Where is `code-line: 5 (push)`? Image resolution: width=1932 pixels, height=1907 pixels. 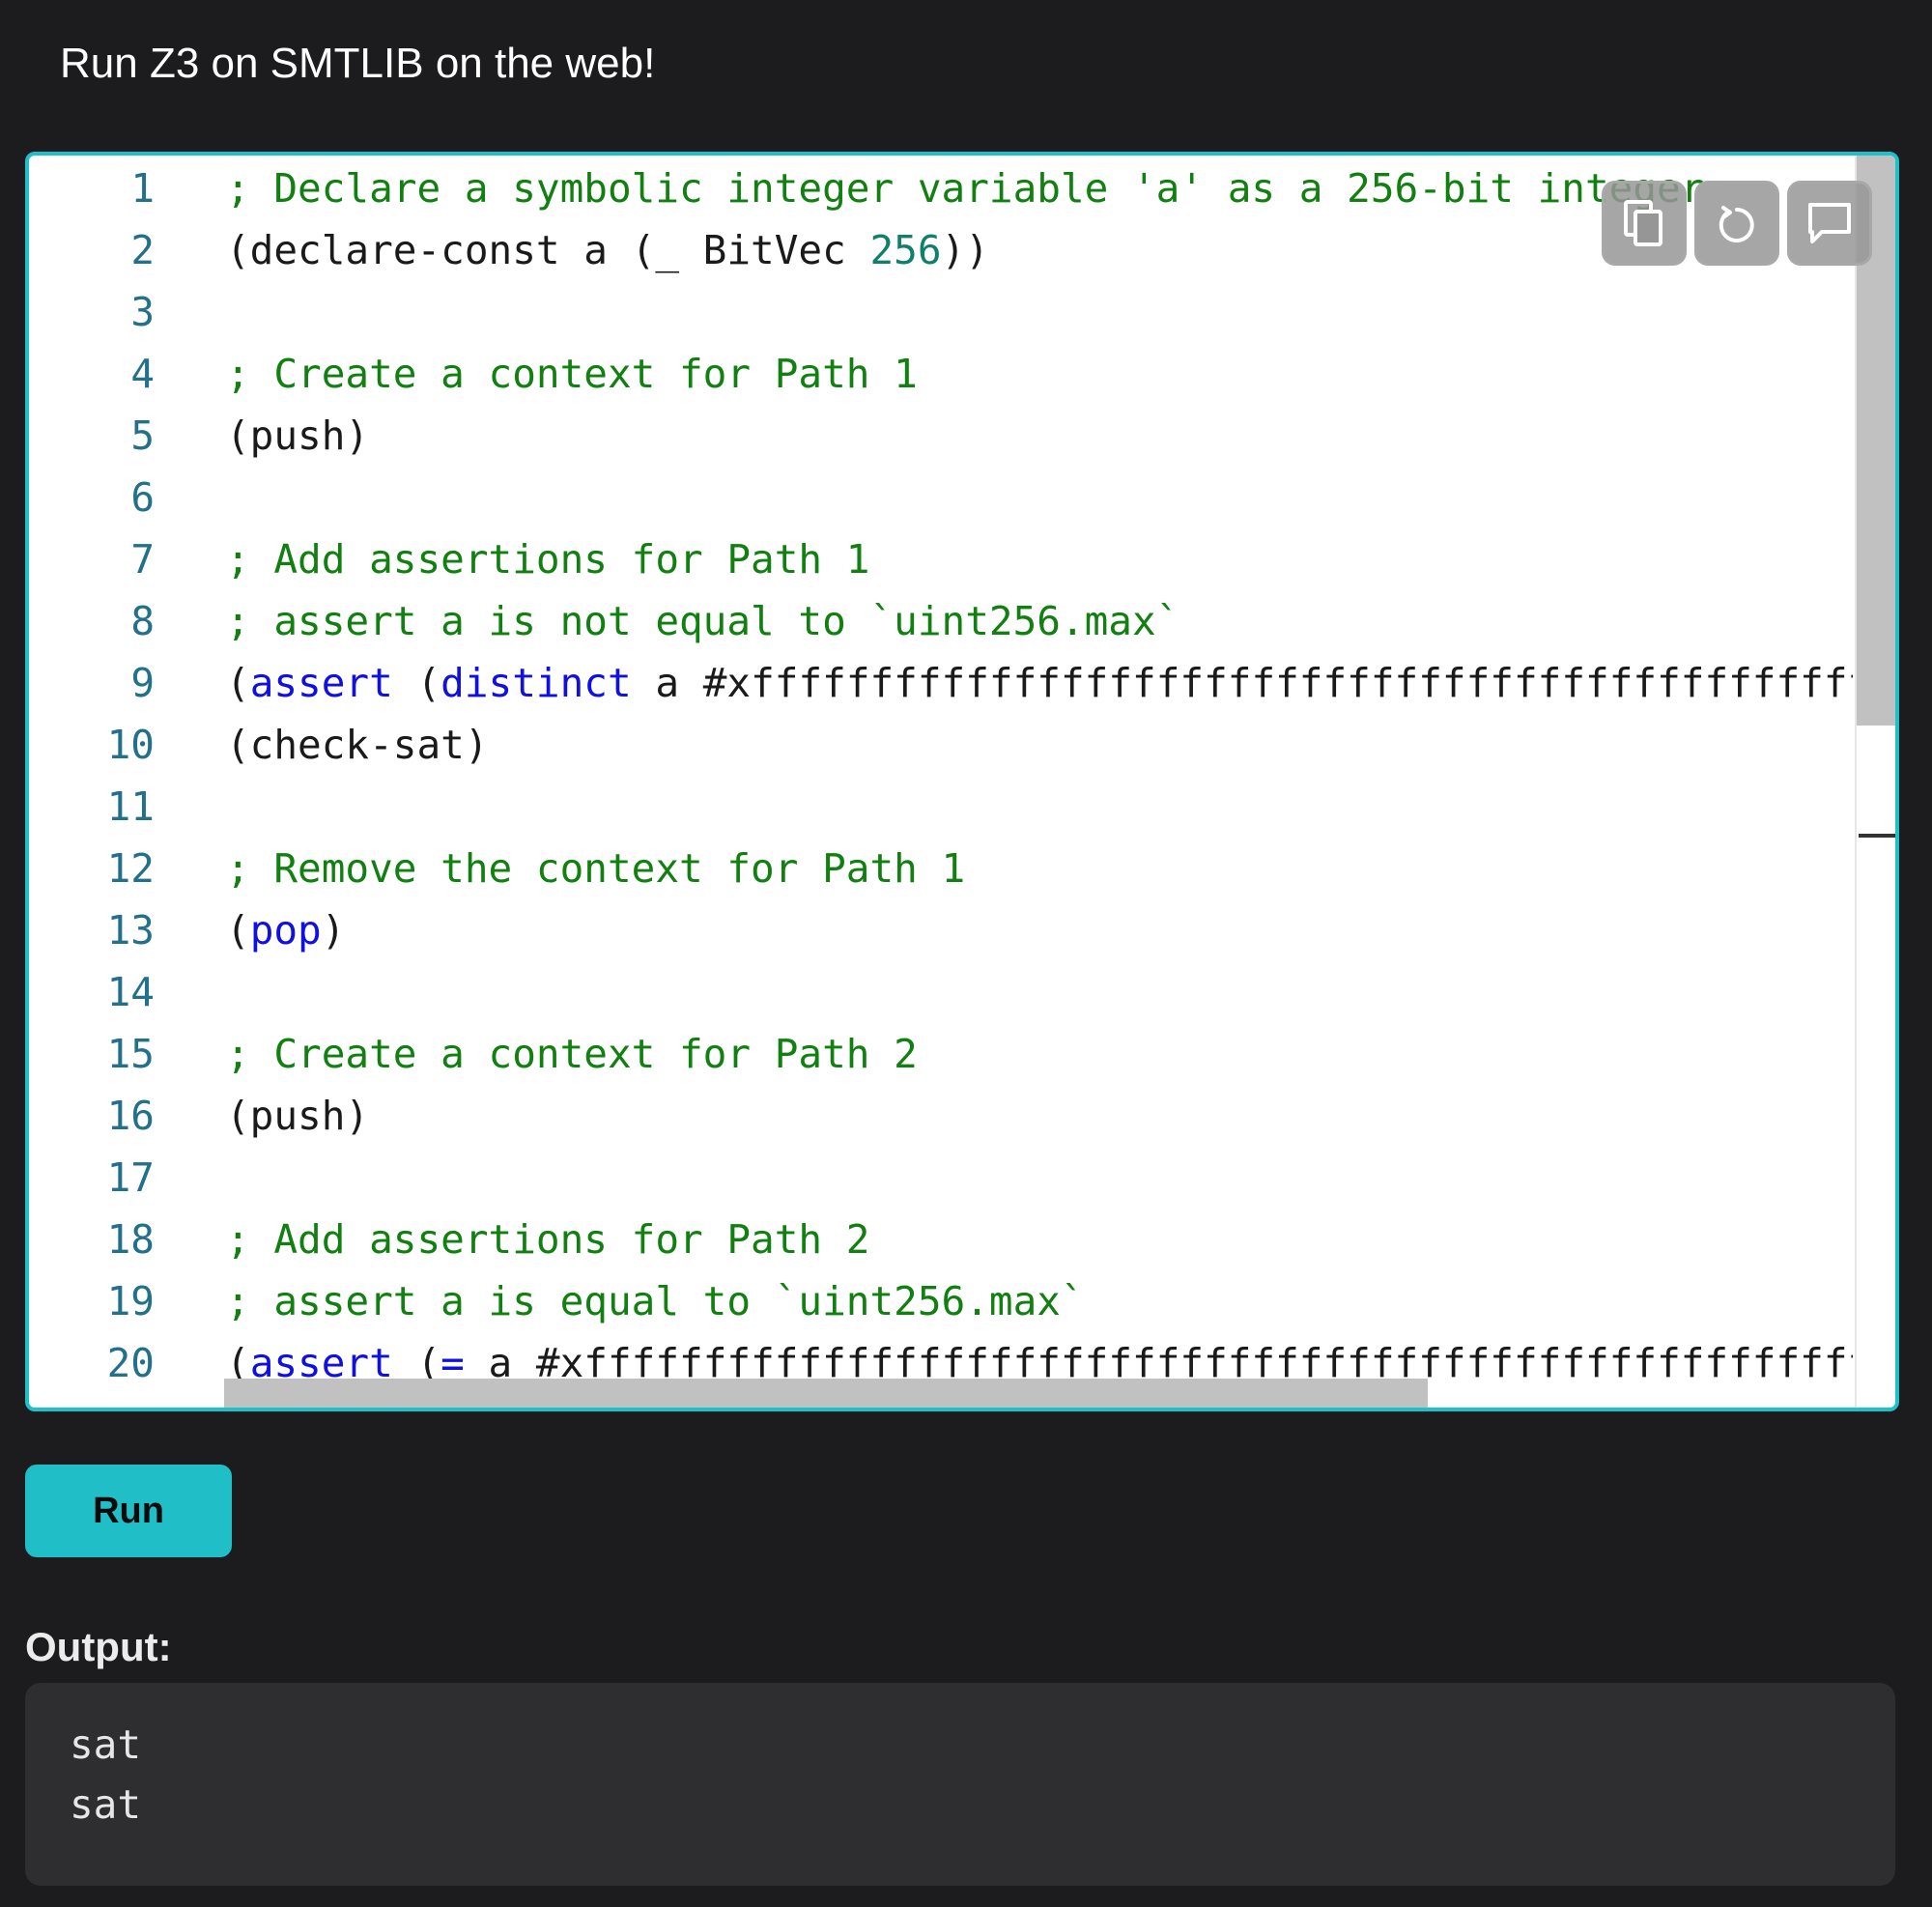 code-line: 5 (push) is located at coordinates (941, 436).